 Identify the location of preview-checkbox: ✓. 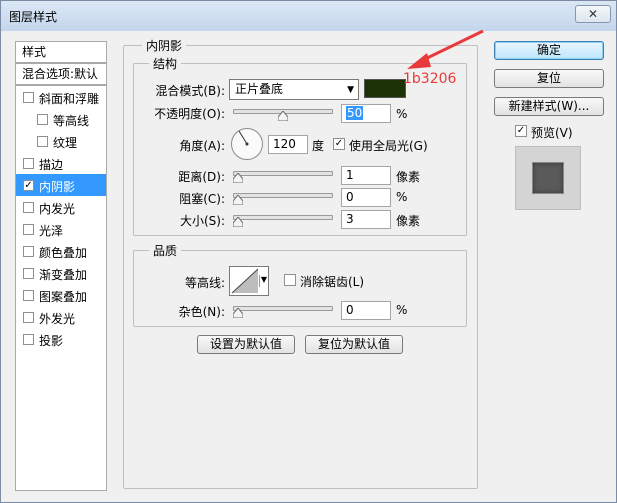
(521, 131).